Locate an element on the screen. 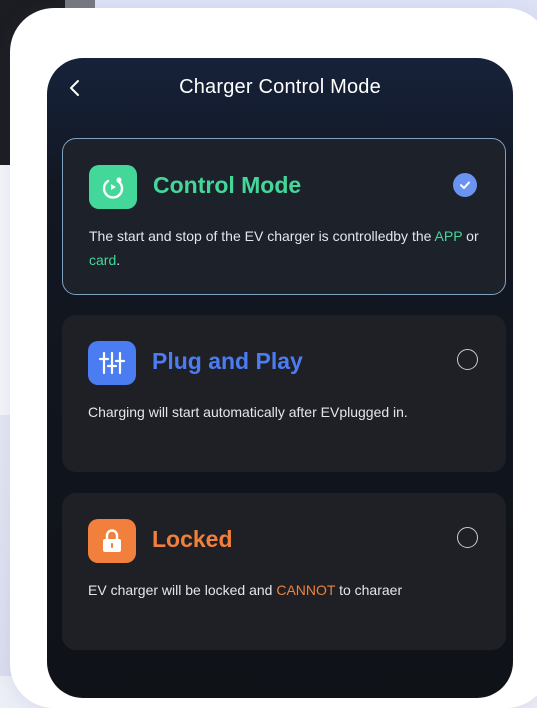  selected-check-icon is located at coordinates (465, 185).